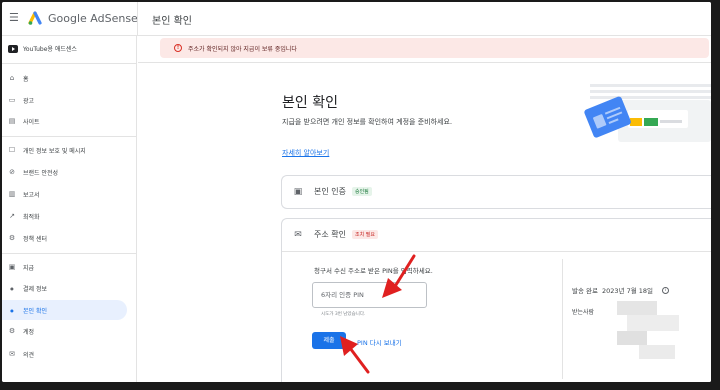 This screenshot has width=720, height=390. What do you see at coordinates (29, 332) in the screenshot?
I see `sidebar-item-label: 계정` at bounding box center [29, 332].